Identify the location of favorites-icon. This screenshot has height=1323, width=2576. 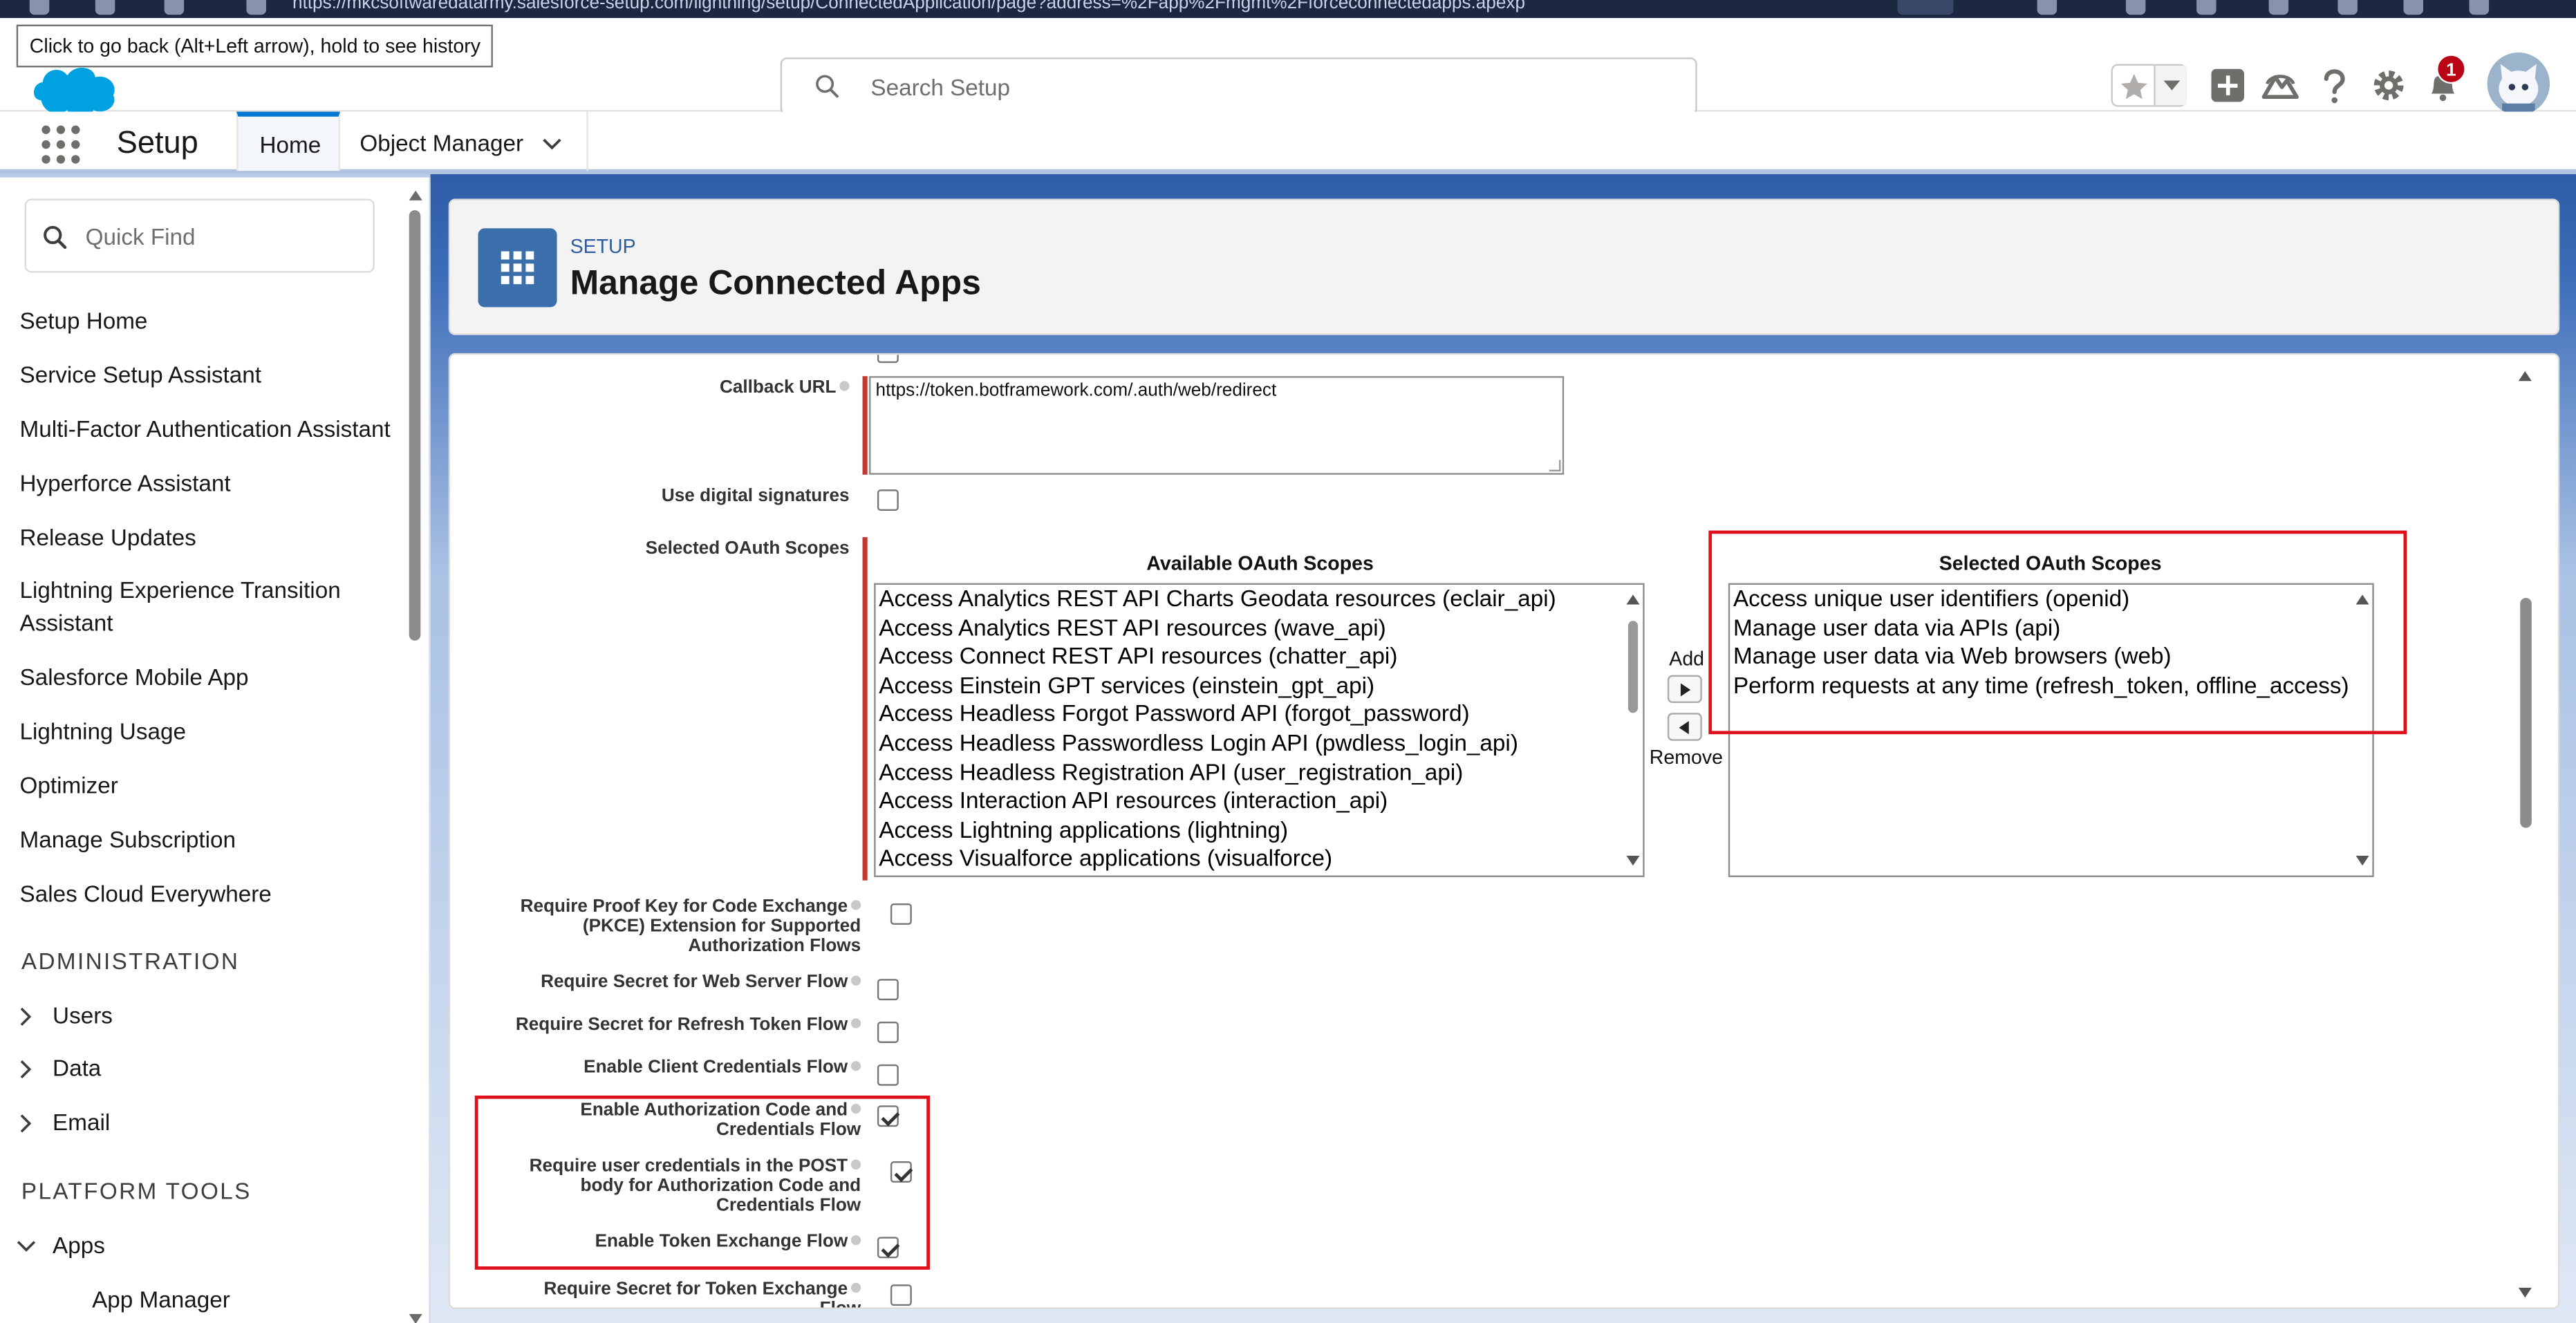
(2278, 7).